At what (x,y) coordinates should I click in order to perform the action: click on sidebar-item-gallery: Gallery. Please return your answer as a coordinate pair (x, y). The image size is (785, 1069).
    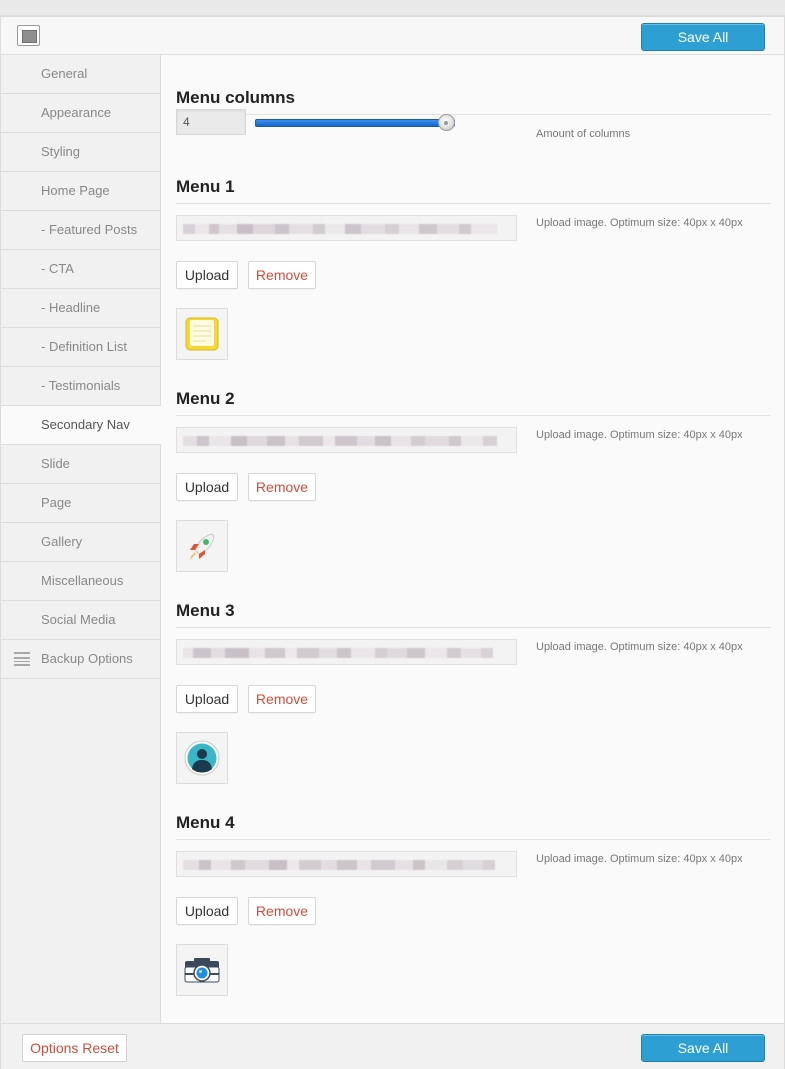
    Looking at the image, I should click on (80, 542).